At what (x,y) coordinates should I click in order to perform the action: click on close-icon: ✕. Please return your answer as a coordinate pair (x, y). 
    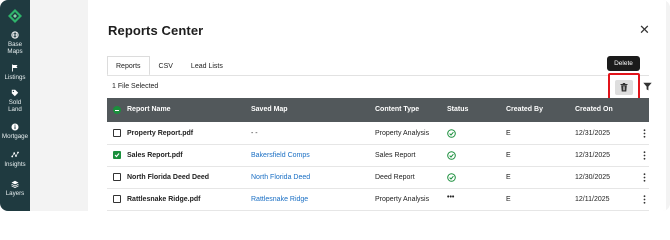
    Looking at the image, I should click on (644, 30).